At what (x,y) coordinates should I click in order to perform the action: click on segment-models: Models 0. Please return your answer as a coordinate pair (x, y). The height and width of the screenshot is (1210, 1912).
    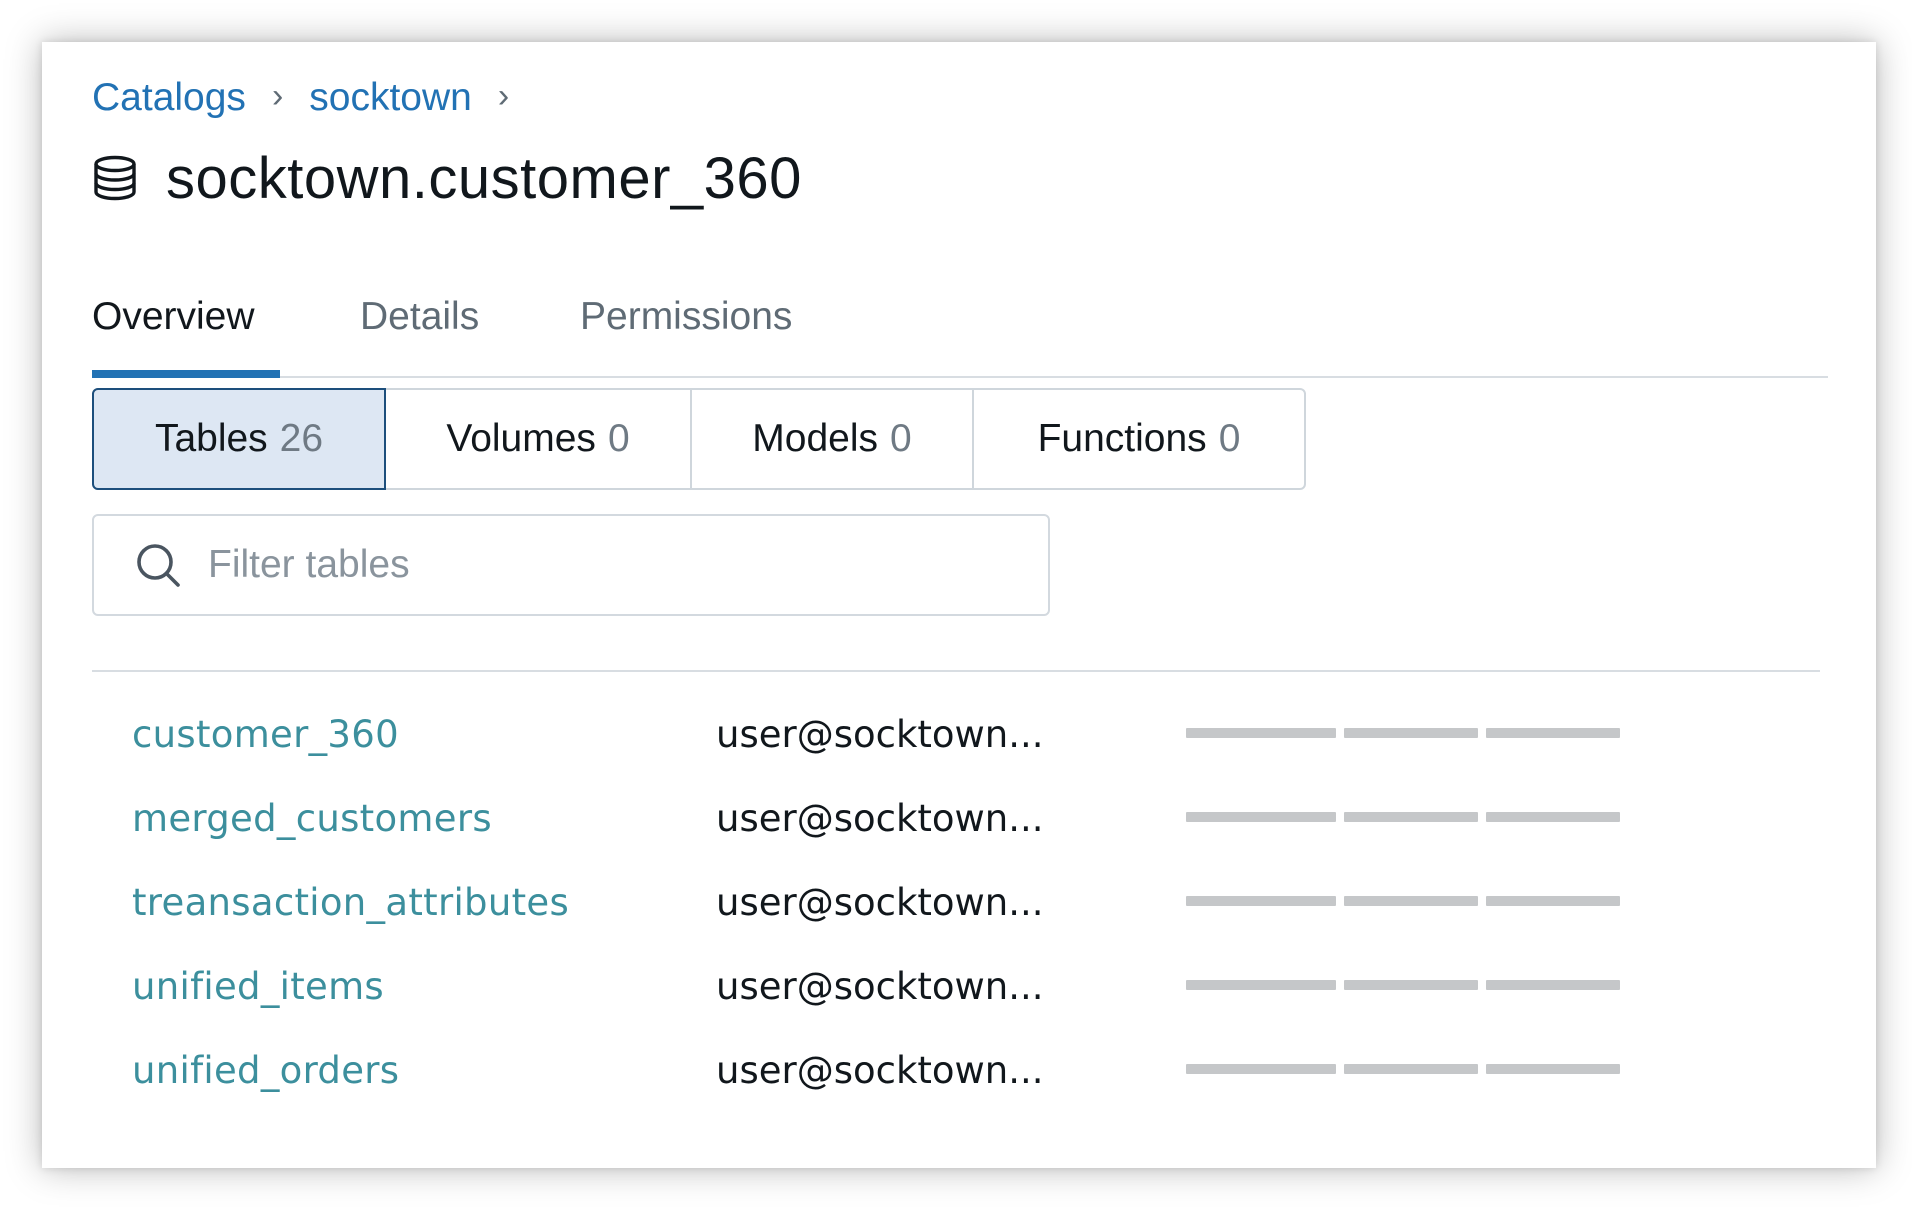
    Looking at the image, I should click on (833, 439).